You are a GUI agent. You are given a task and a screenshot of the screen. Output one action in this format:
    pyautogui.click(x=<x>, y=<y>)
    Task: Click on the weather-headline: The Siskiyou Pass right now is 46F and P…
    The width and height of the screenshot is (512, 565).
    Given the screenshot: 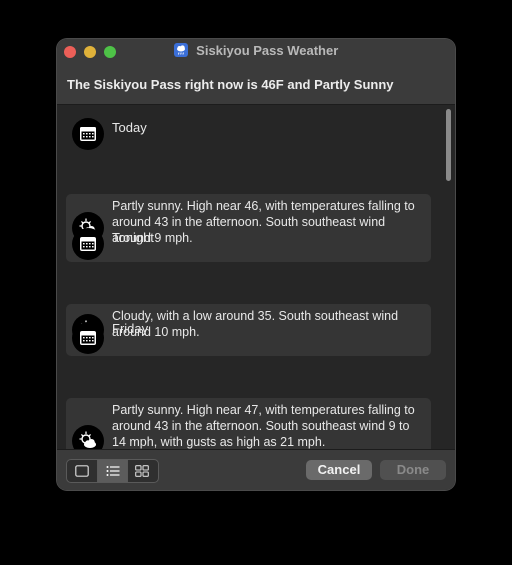 What is the action you would take?
    pyautogui.click(x=230, y=84)
    